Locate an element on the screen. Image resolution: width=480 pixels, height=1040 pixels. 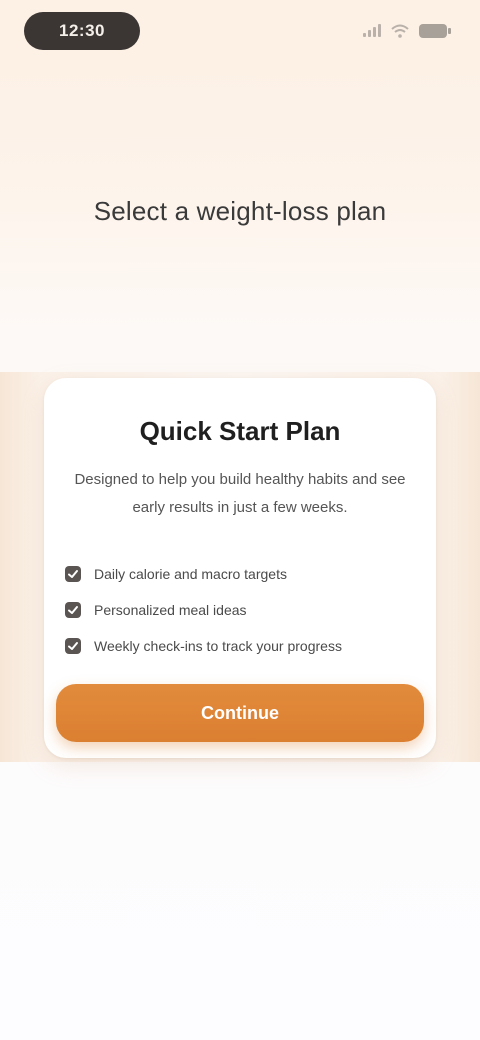
feature-text: Personalized meal ideas is located at coordinates (170, 610).